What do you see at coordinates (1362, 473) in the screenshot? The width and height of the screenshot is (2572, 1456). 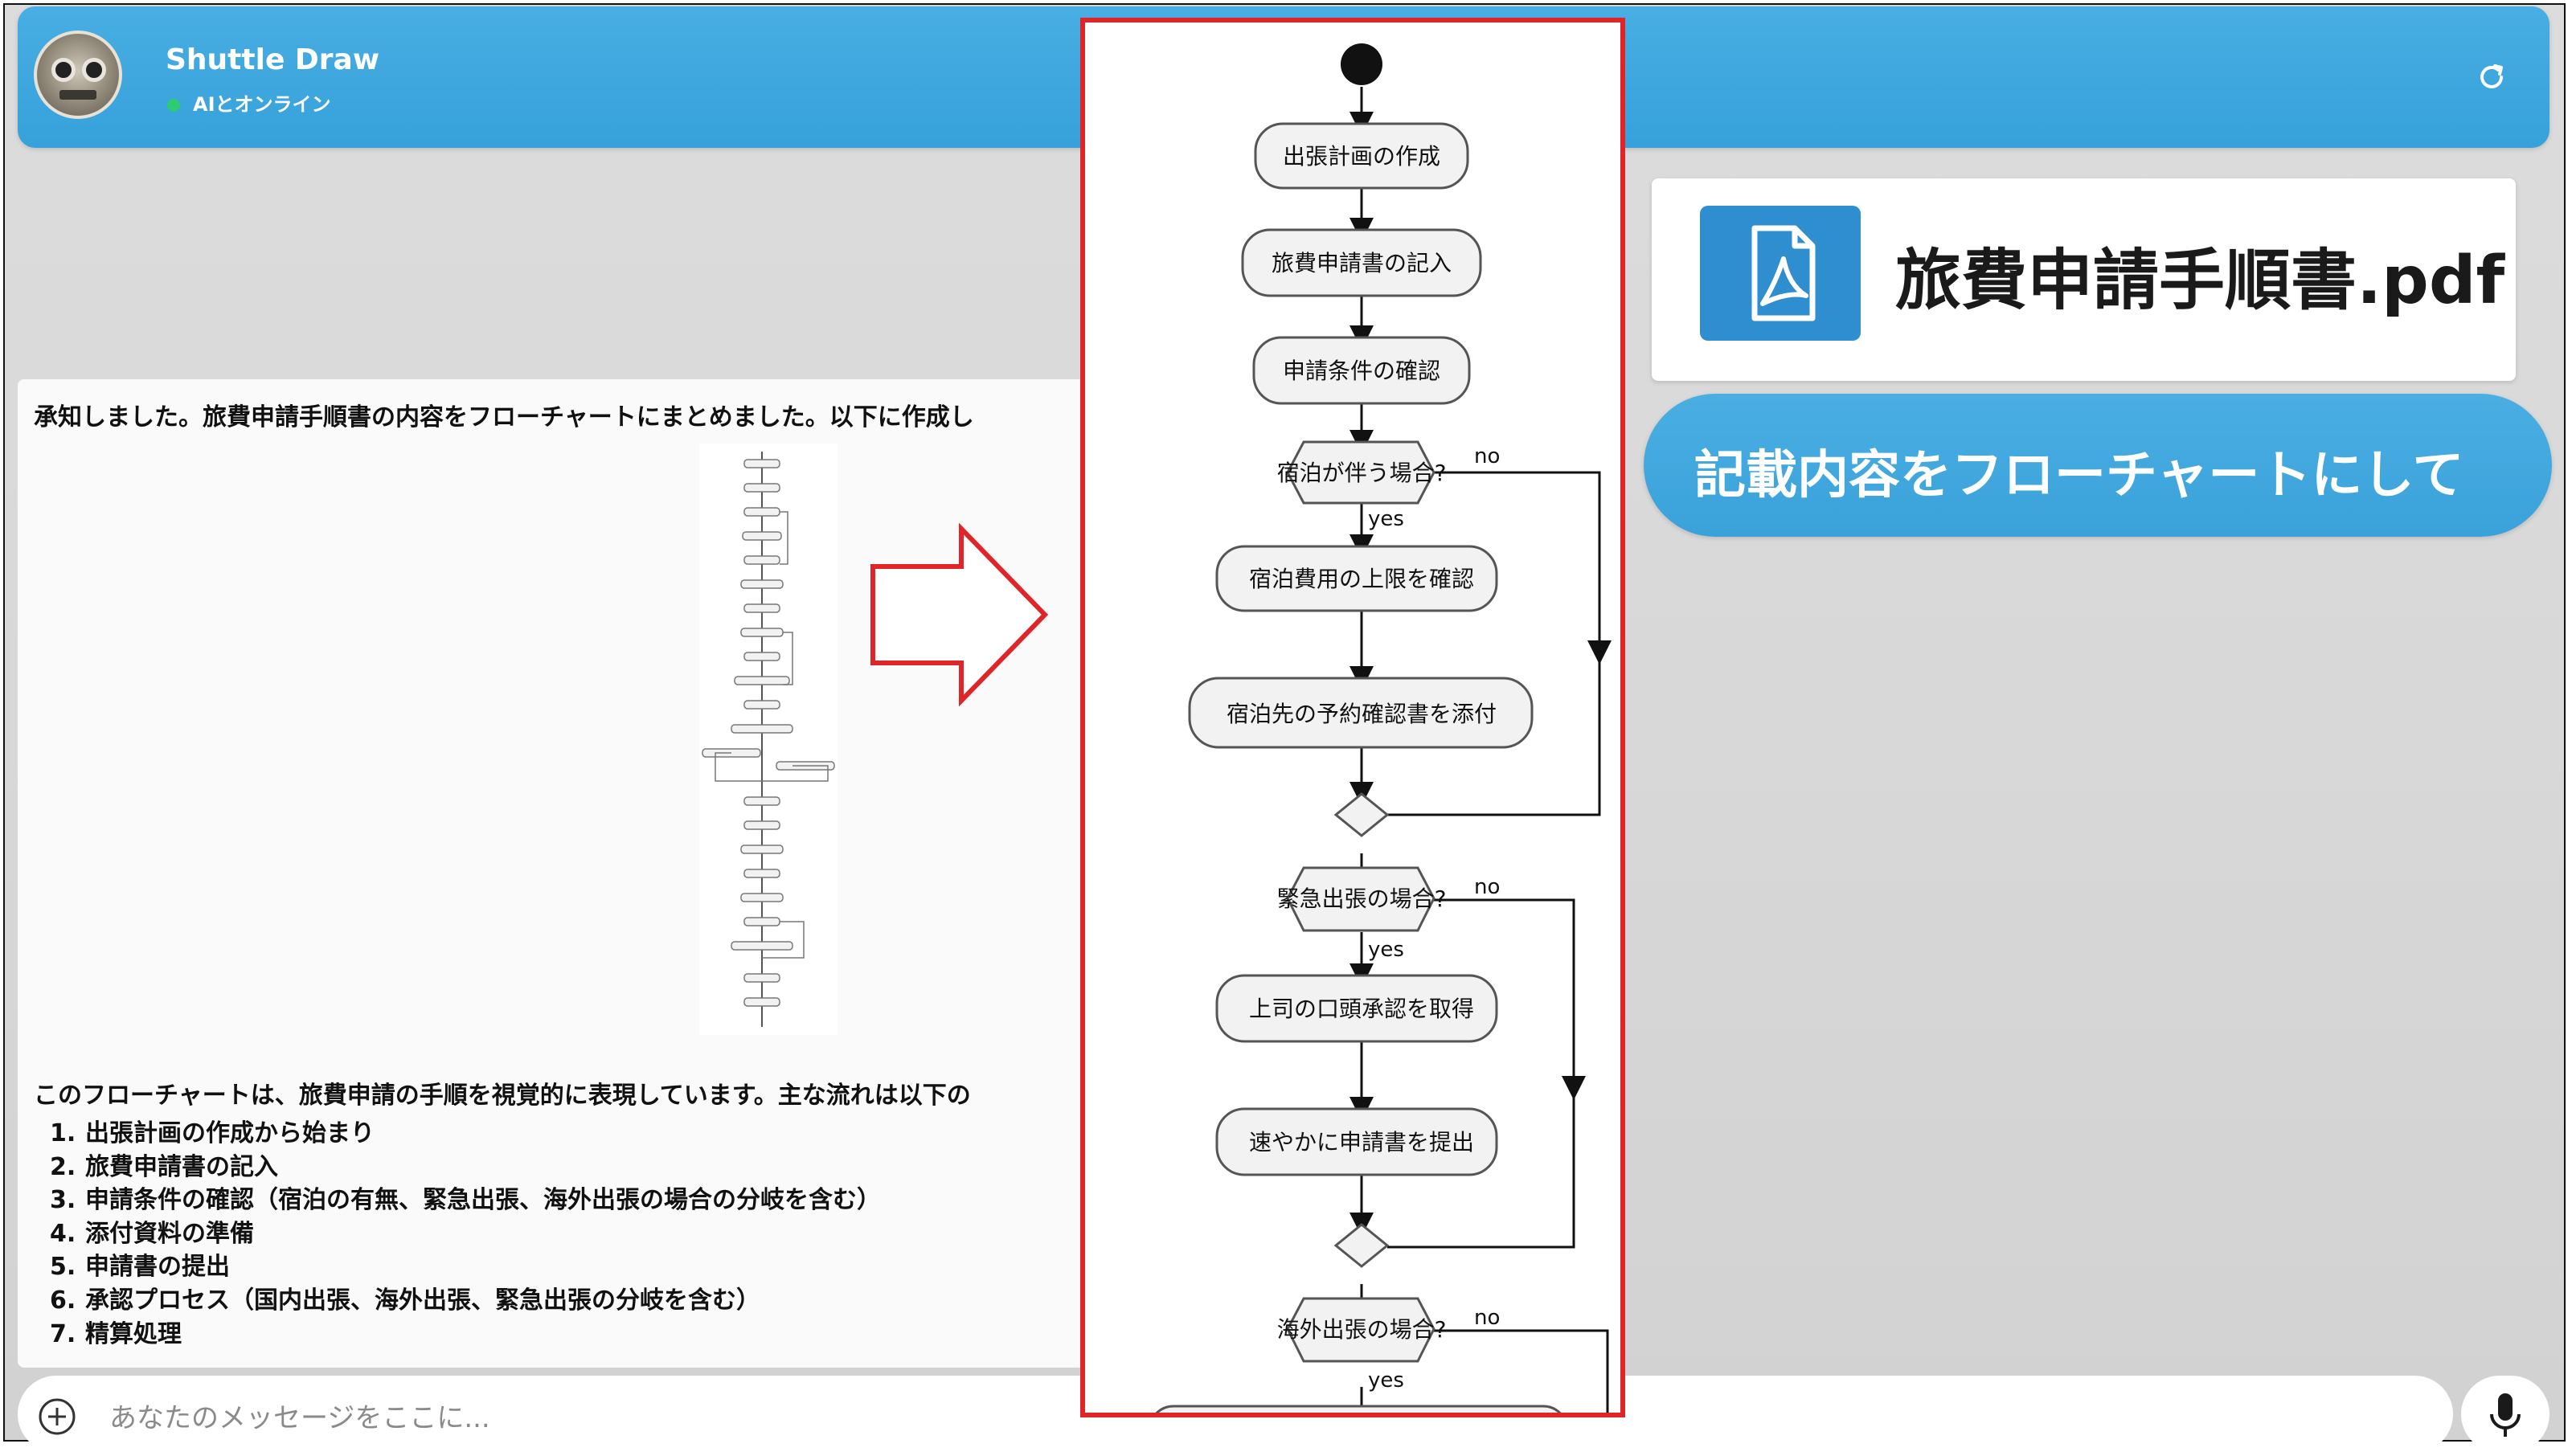 I see `flow-label-d1: 宿泊が伴う場合?` at bounding box center [1362, 473].